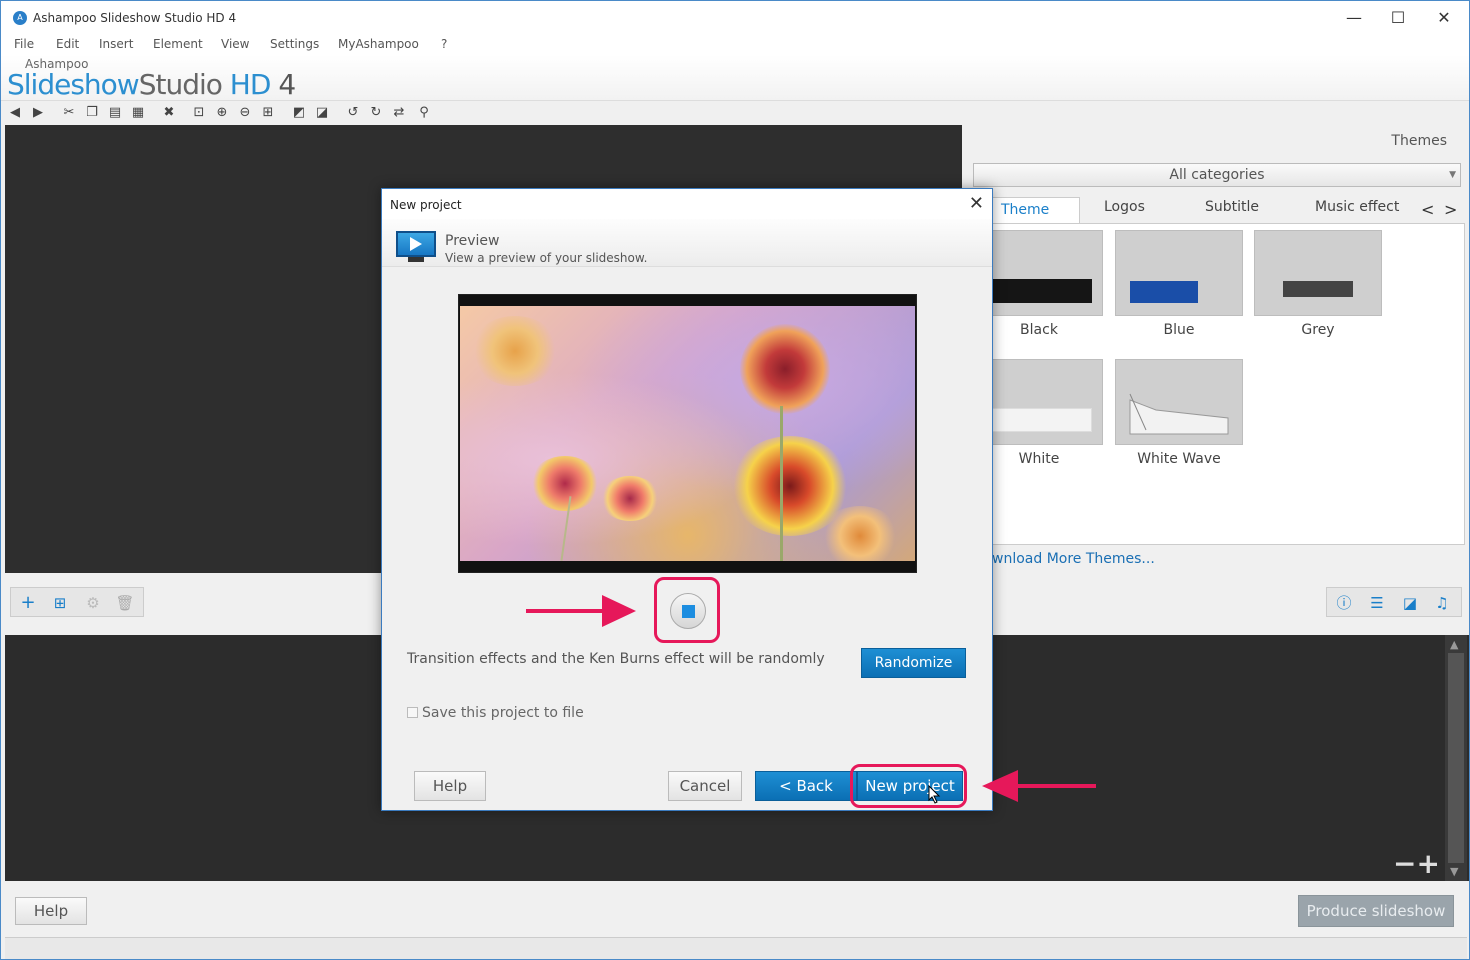 Image resolution: width=1470 pixels, height=960 pixels. I want to click on scroll-thumb, so click(1456, 758).